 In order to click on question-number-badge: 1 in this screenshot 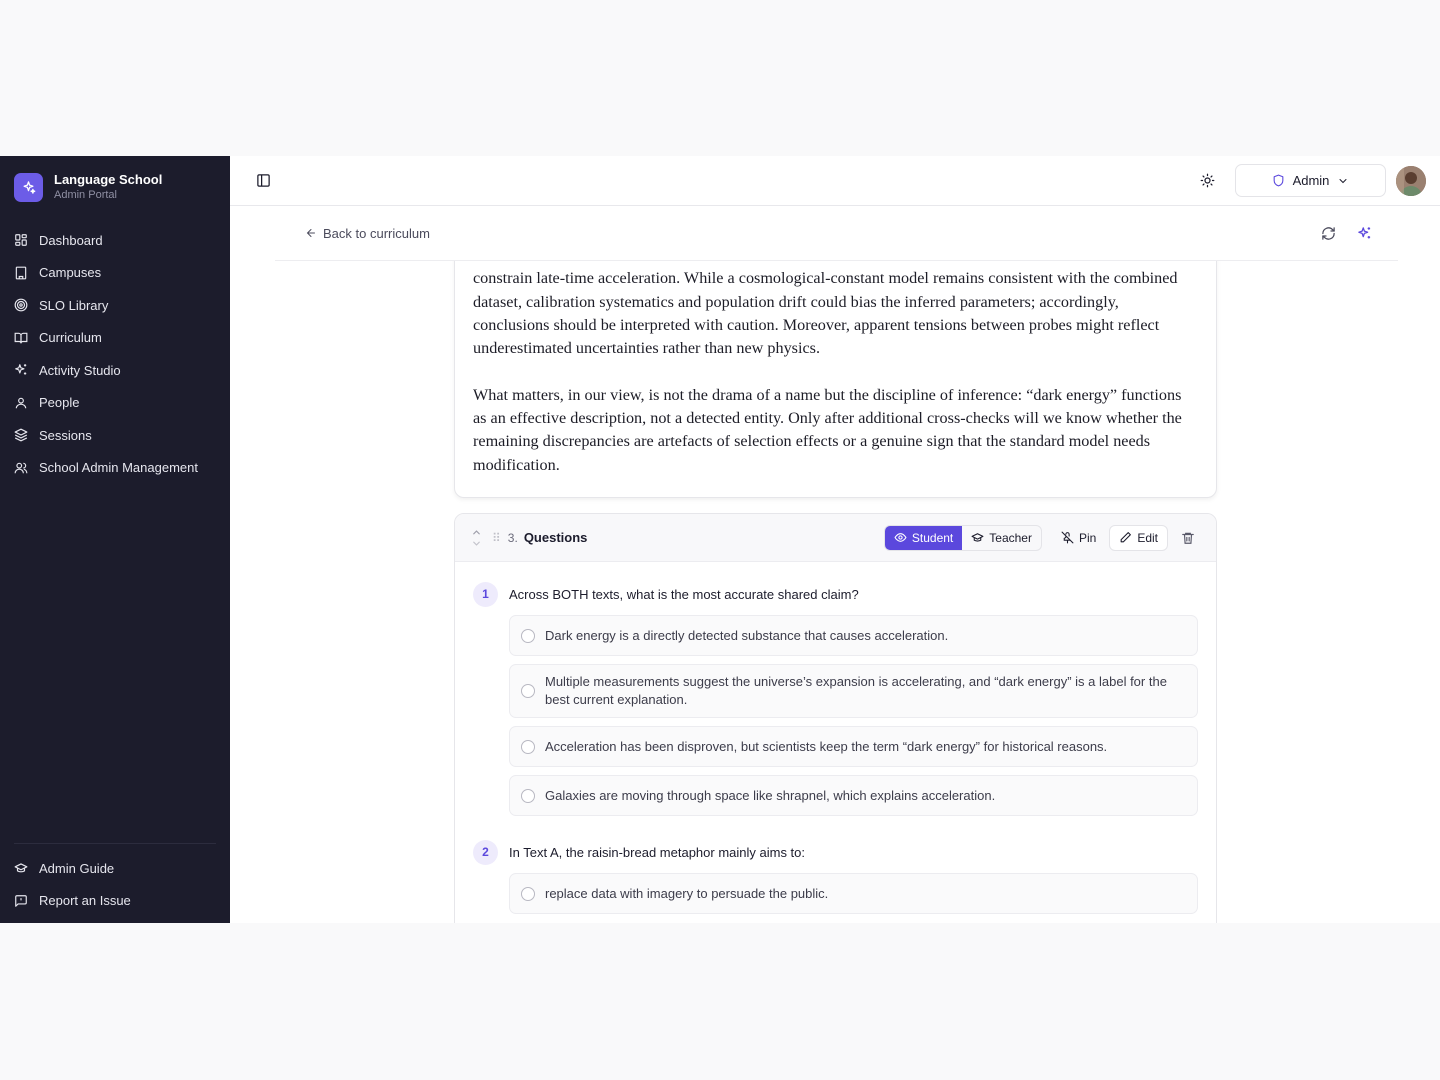, I will do `click(485, 594)`.